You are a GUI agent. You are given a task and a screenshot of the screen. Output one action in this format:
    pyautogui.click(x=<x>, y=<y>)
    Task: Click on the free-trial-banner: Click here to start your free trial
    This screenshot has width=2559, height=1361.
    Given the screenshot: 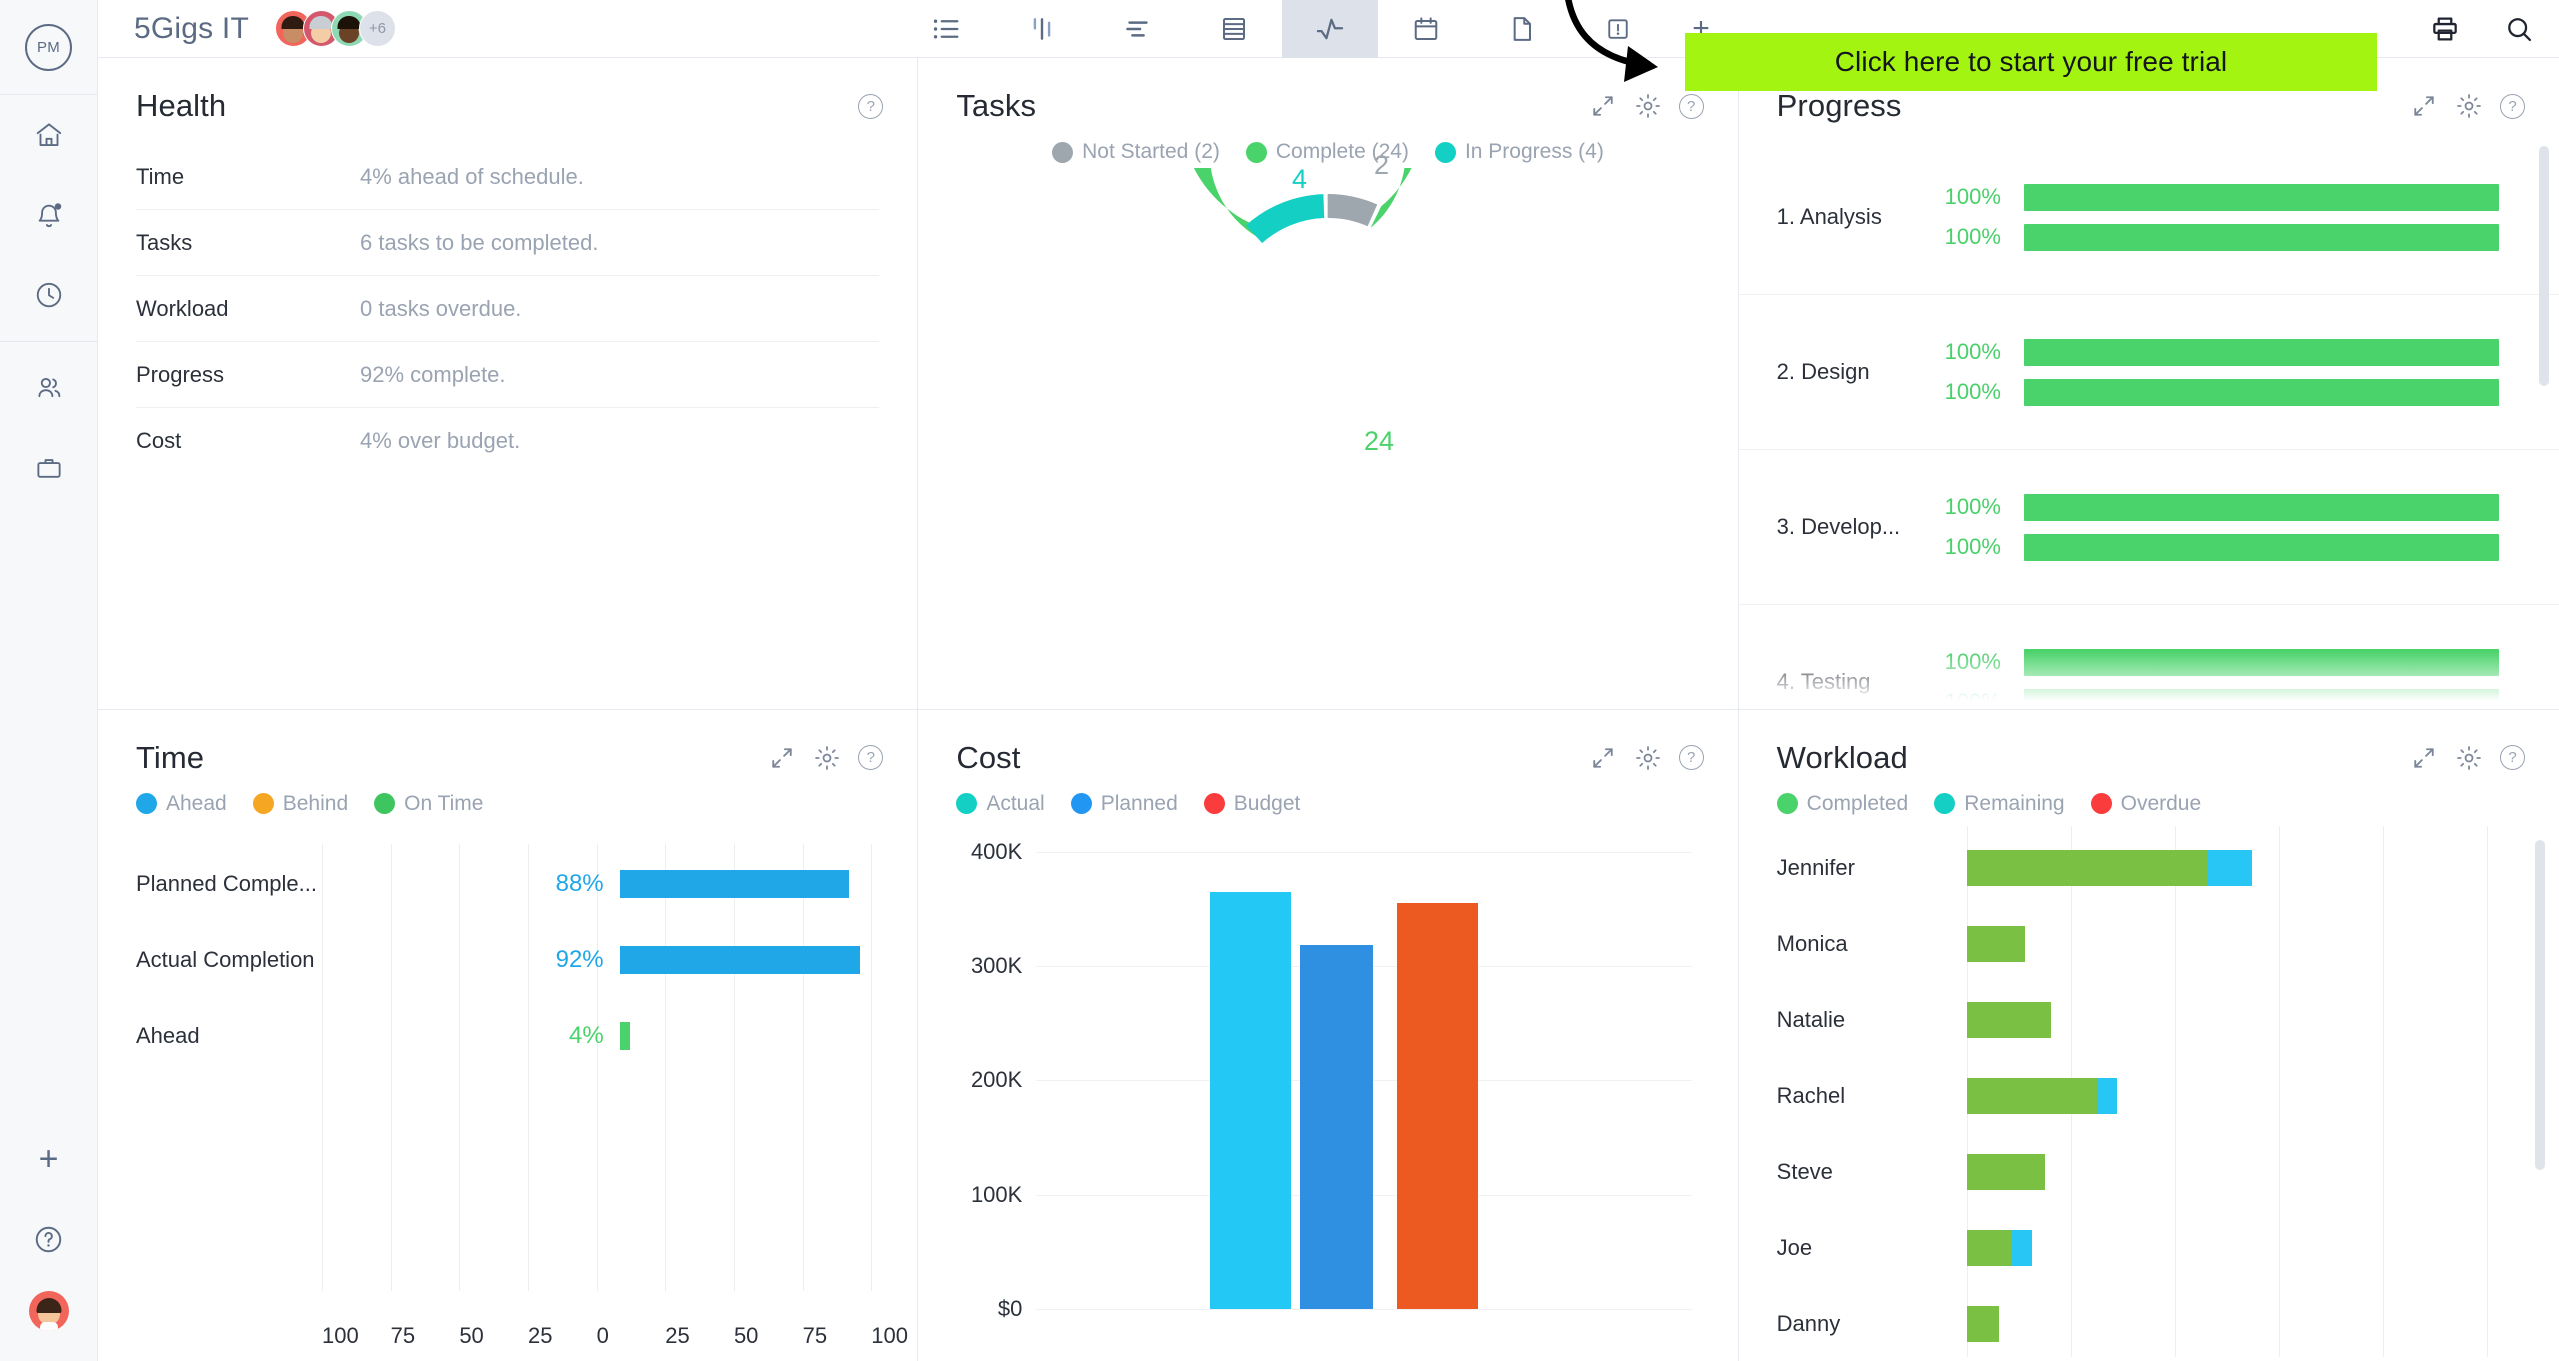 What is the action you would take?
    pyautogui.click(x=2031, y=62)
    